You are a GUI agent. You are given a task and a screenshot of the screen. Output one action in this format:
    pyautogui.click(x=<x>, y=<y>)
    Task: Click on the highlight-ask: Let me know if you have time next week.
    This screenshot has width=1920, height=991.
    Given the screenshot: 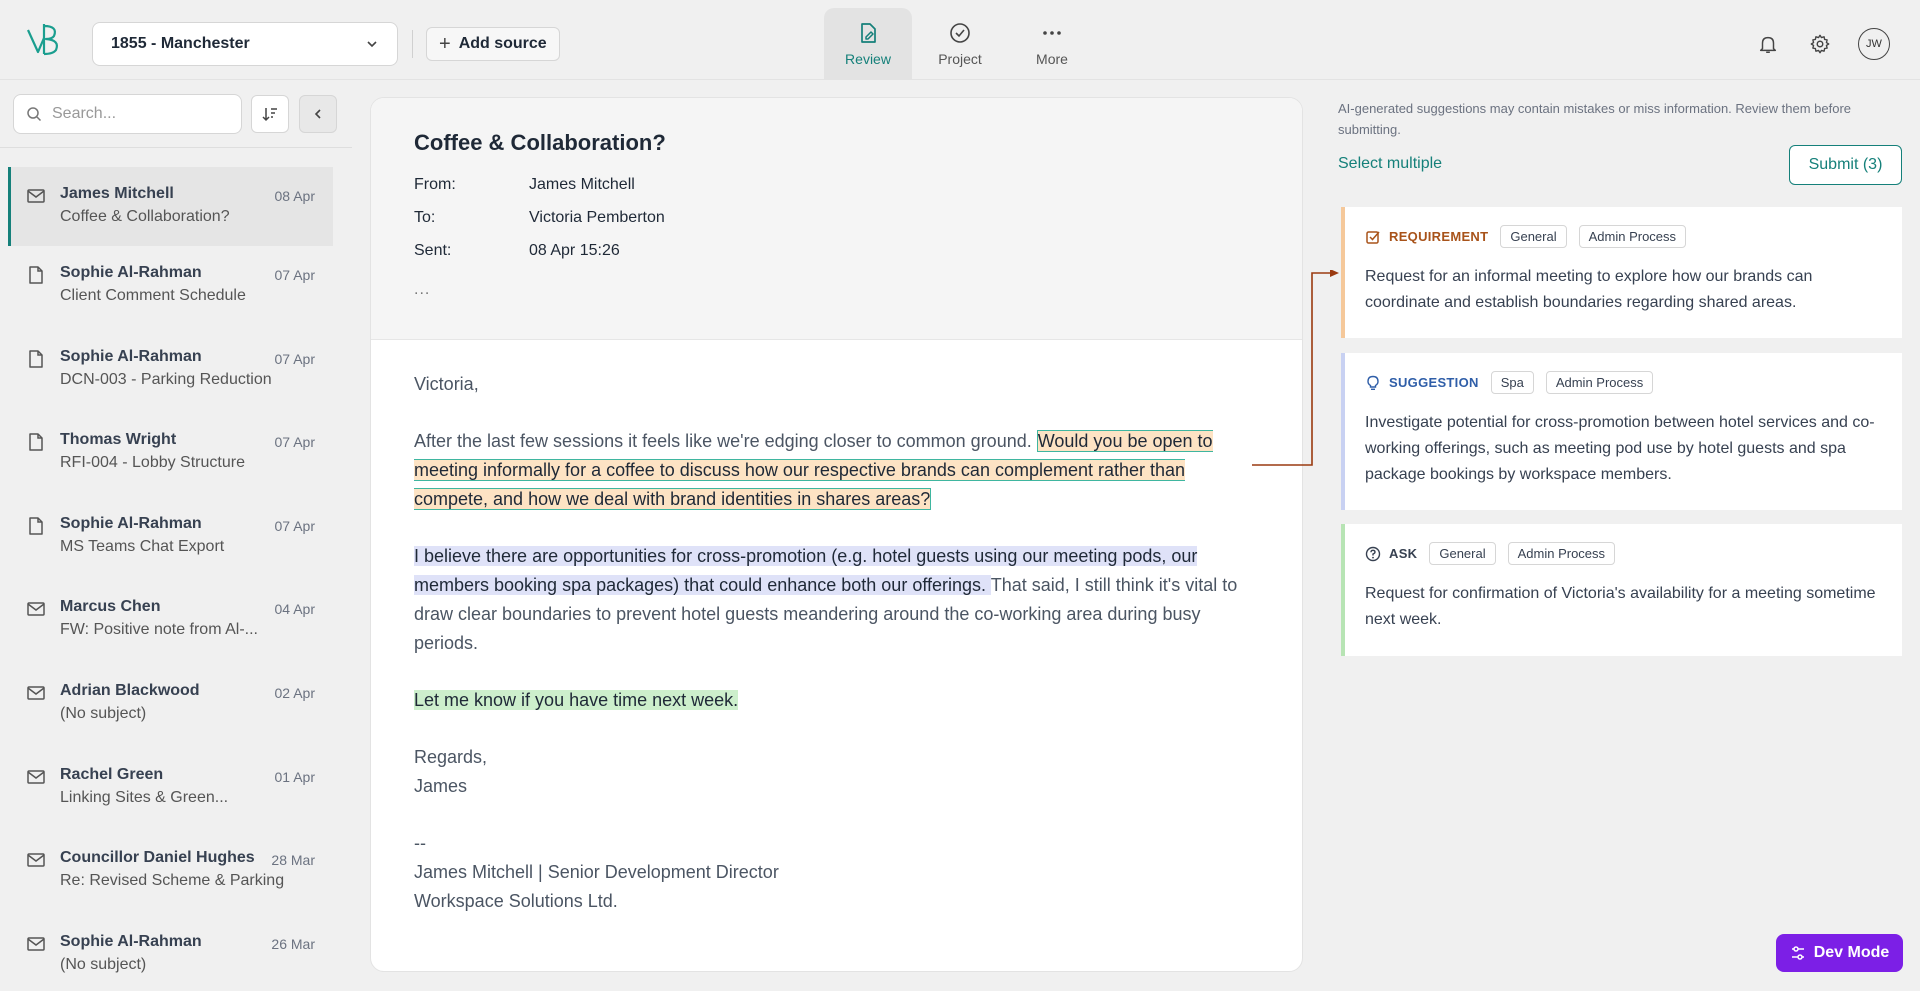 What is the action you would take?
    pyautogui.click(x=576, y=700)
    